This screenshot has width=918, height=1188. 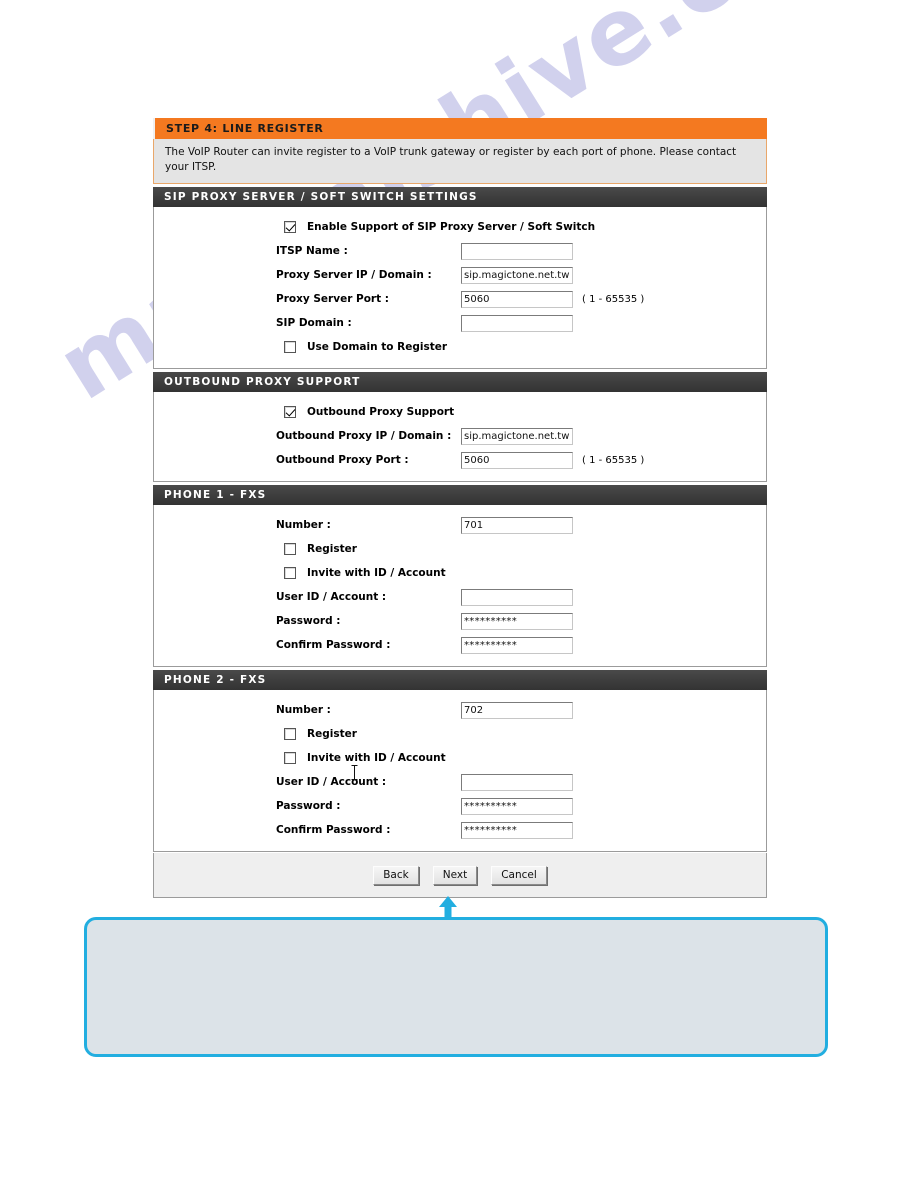 What do you see at coordinates (460, 710) in the screenshot?
I see `field-row: Number : 702` at bounding box center [460, 710].